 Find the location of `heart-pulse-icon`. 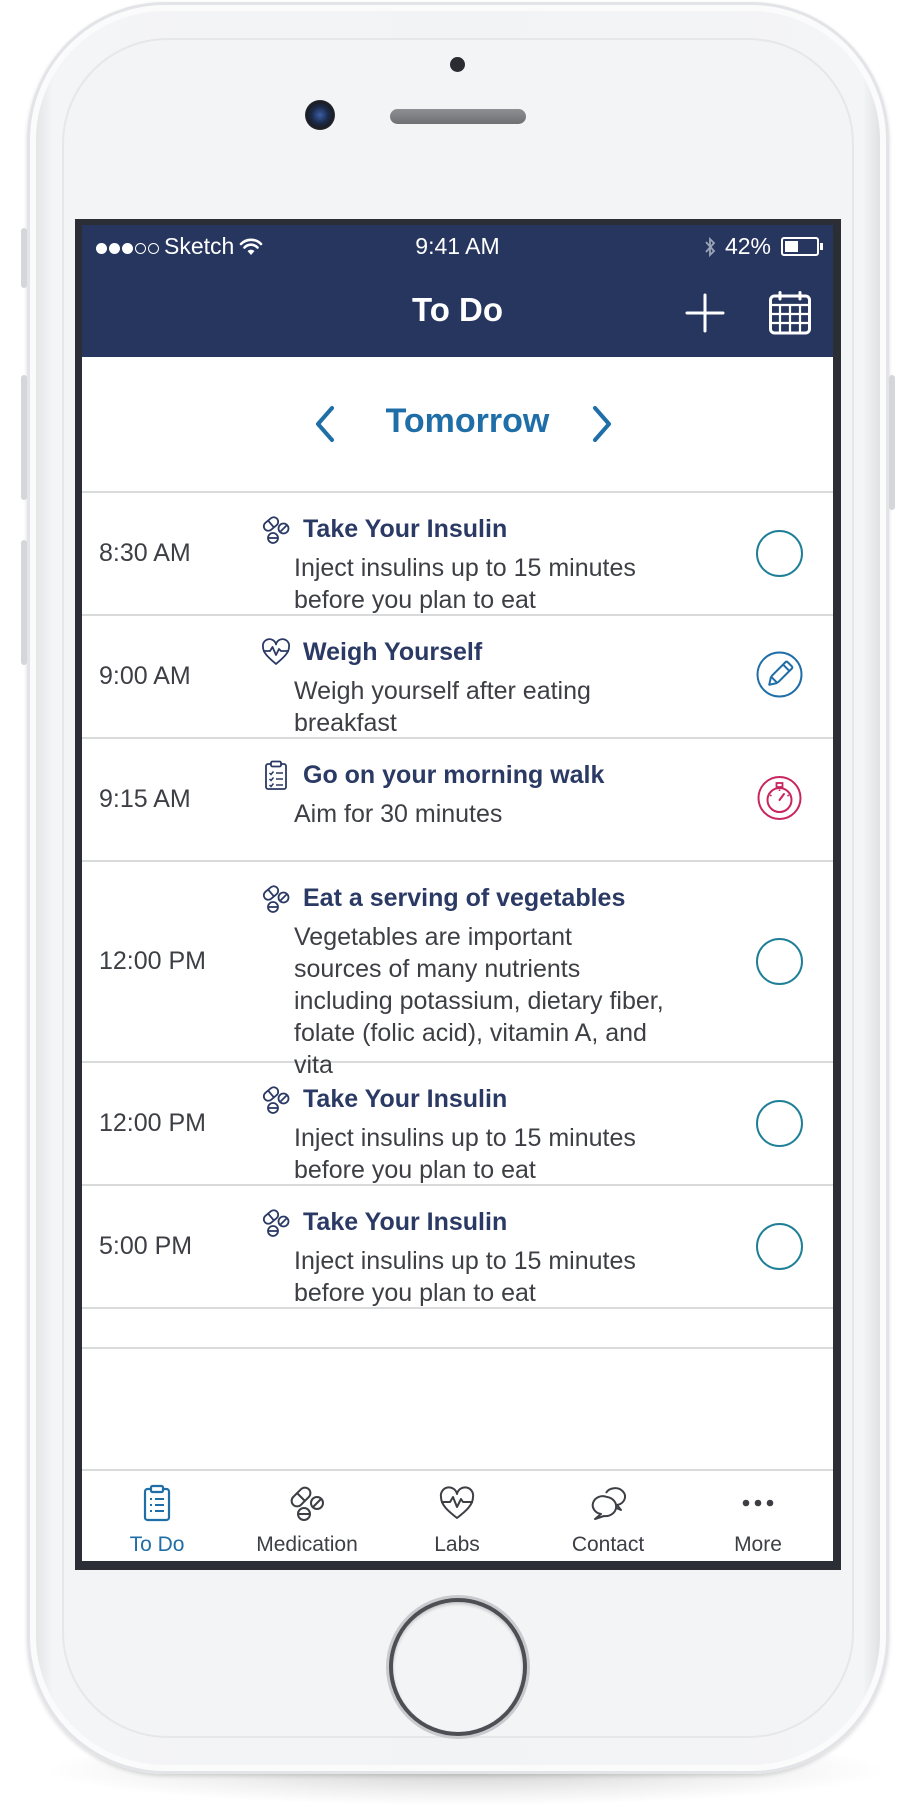

heart-pulse-icon is located at coordinates (276, 652).